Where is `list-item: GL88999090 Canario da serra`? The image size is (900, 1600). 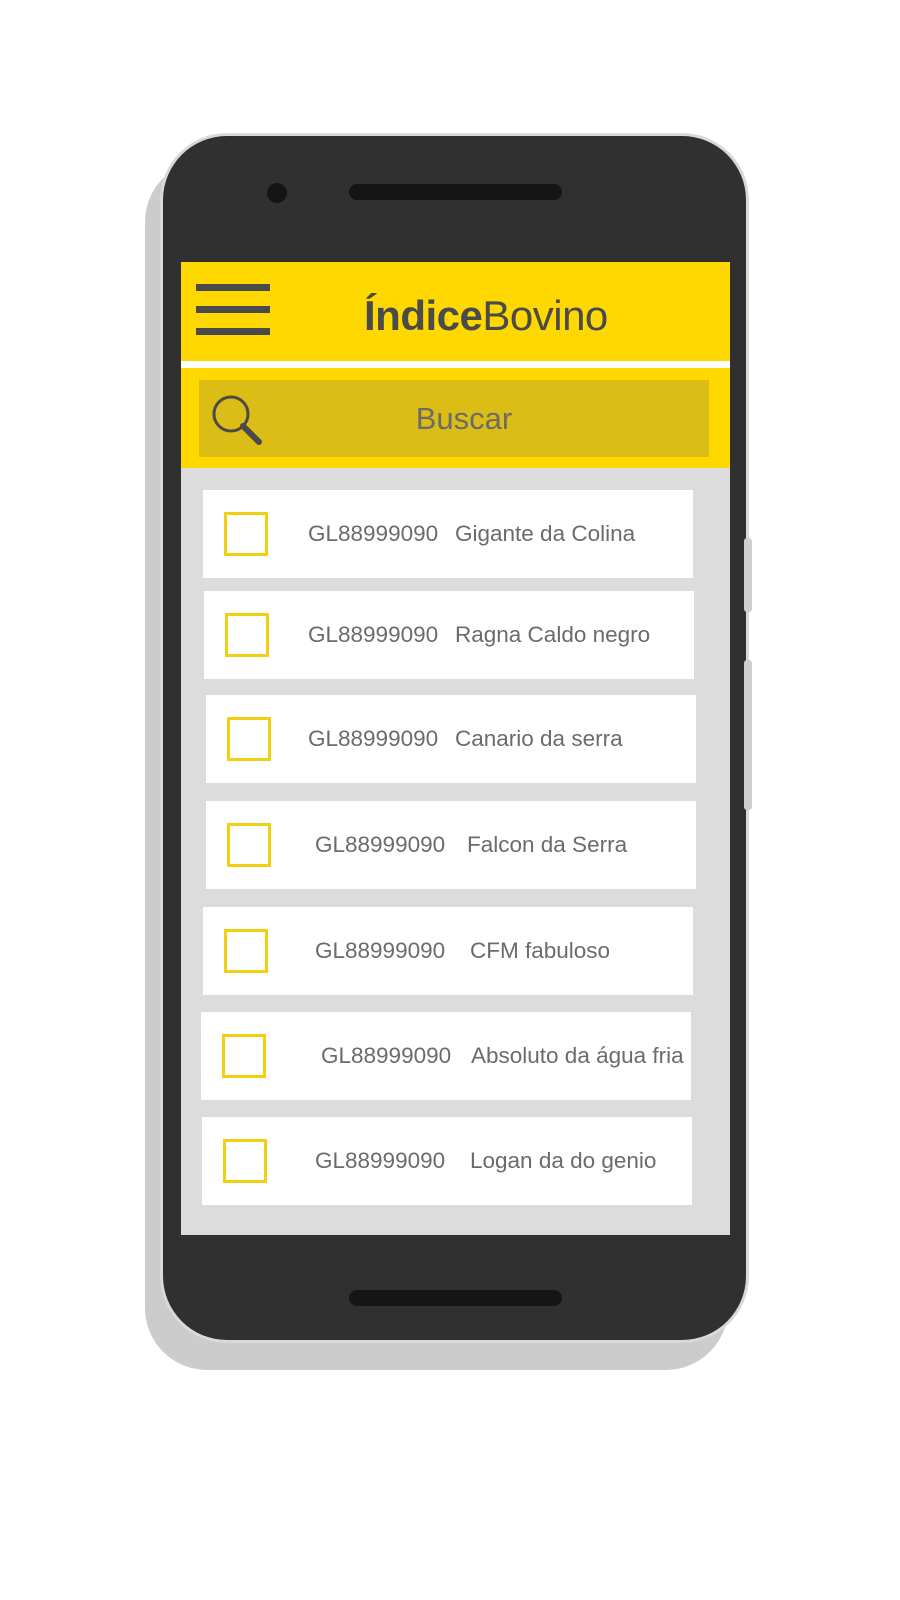 list-item: GL88999090 Canario da serra is located at coordinates (451, 739).